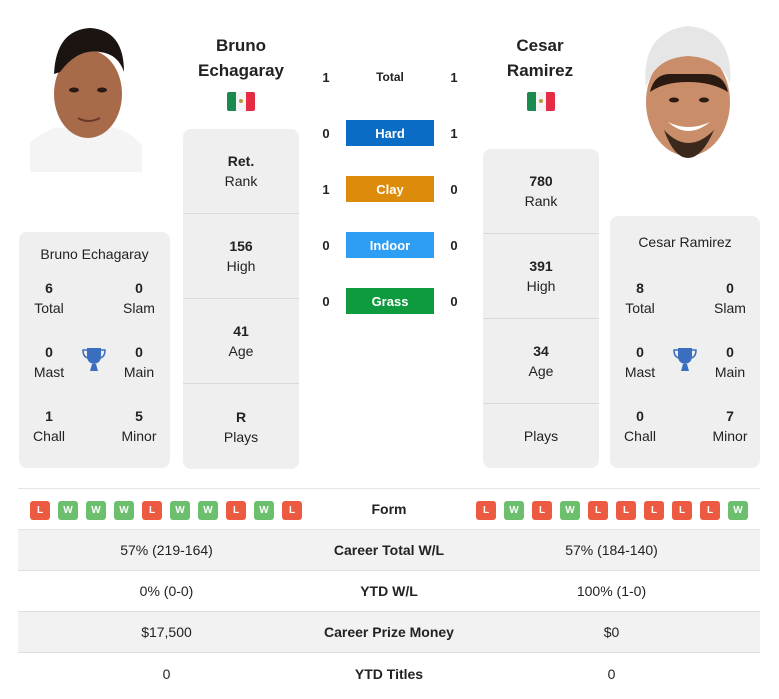 The image size is (779, 699). Describe the element at coordinates (166, 550) in the screenshot. I see `player1-value: 57% (219-164)` at that location.